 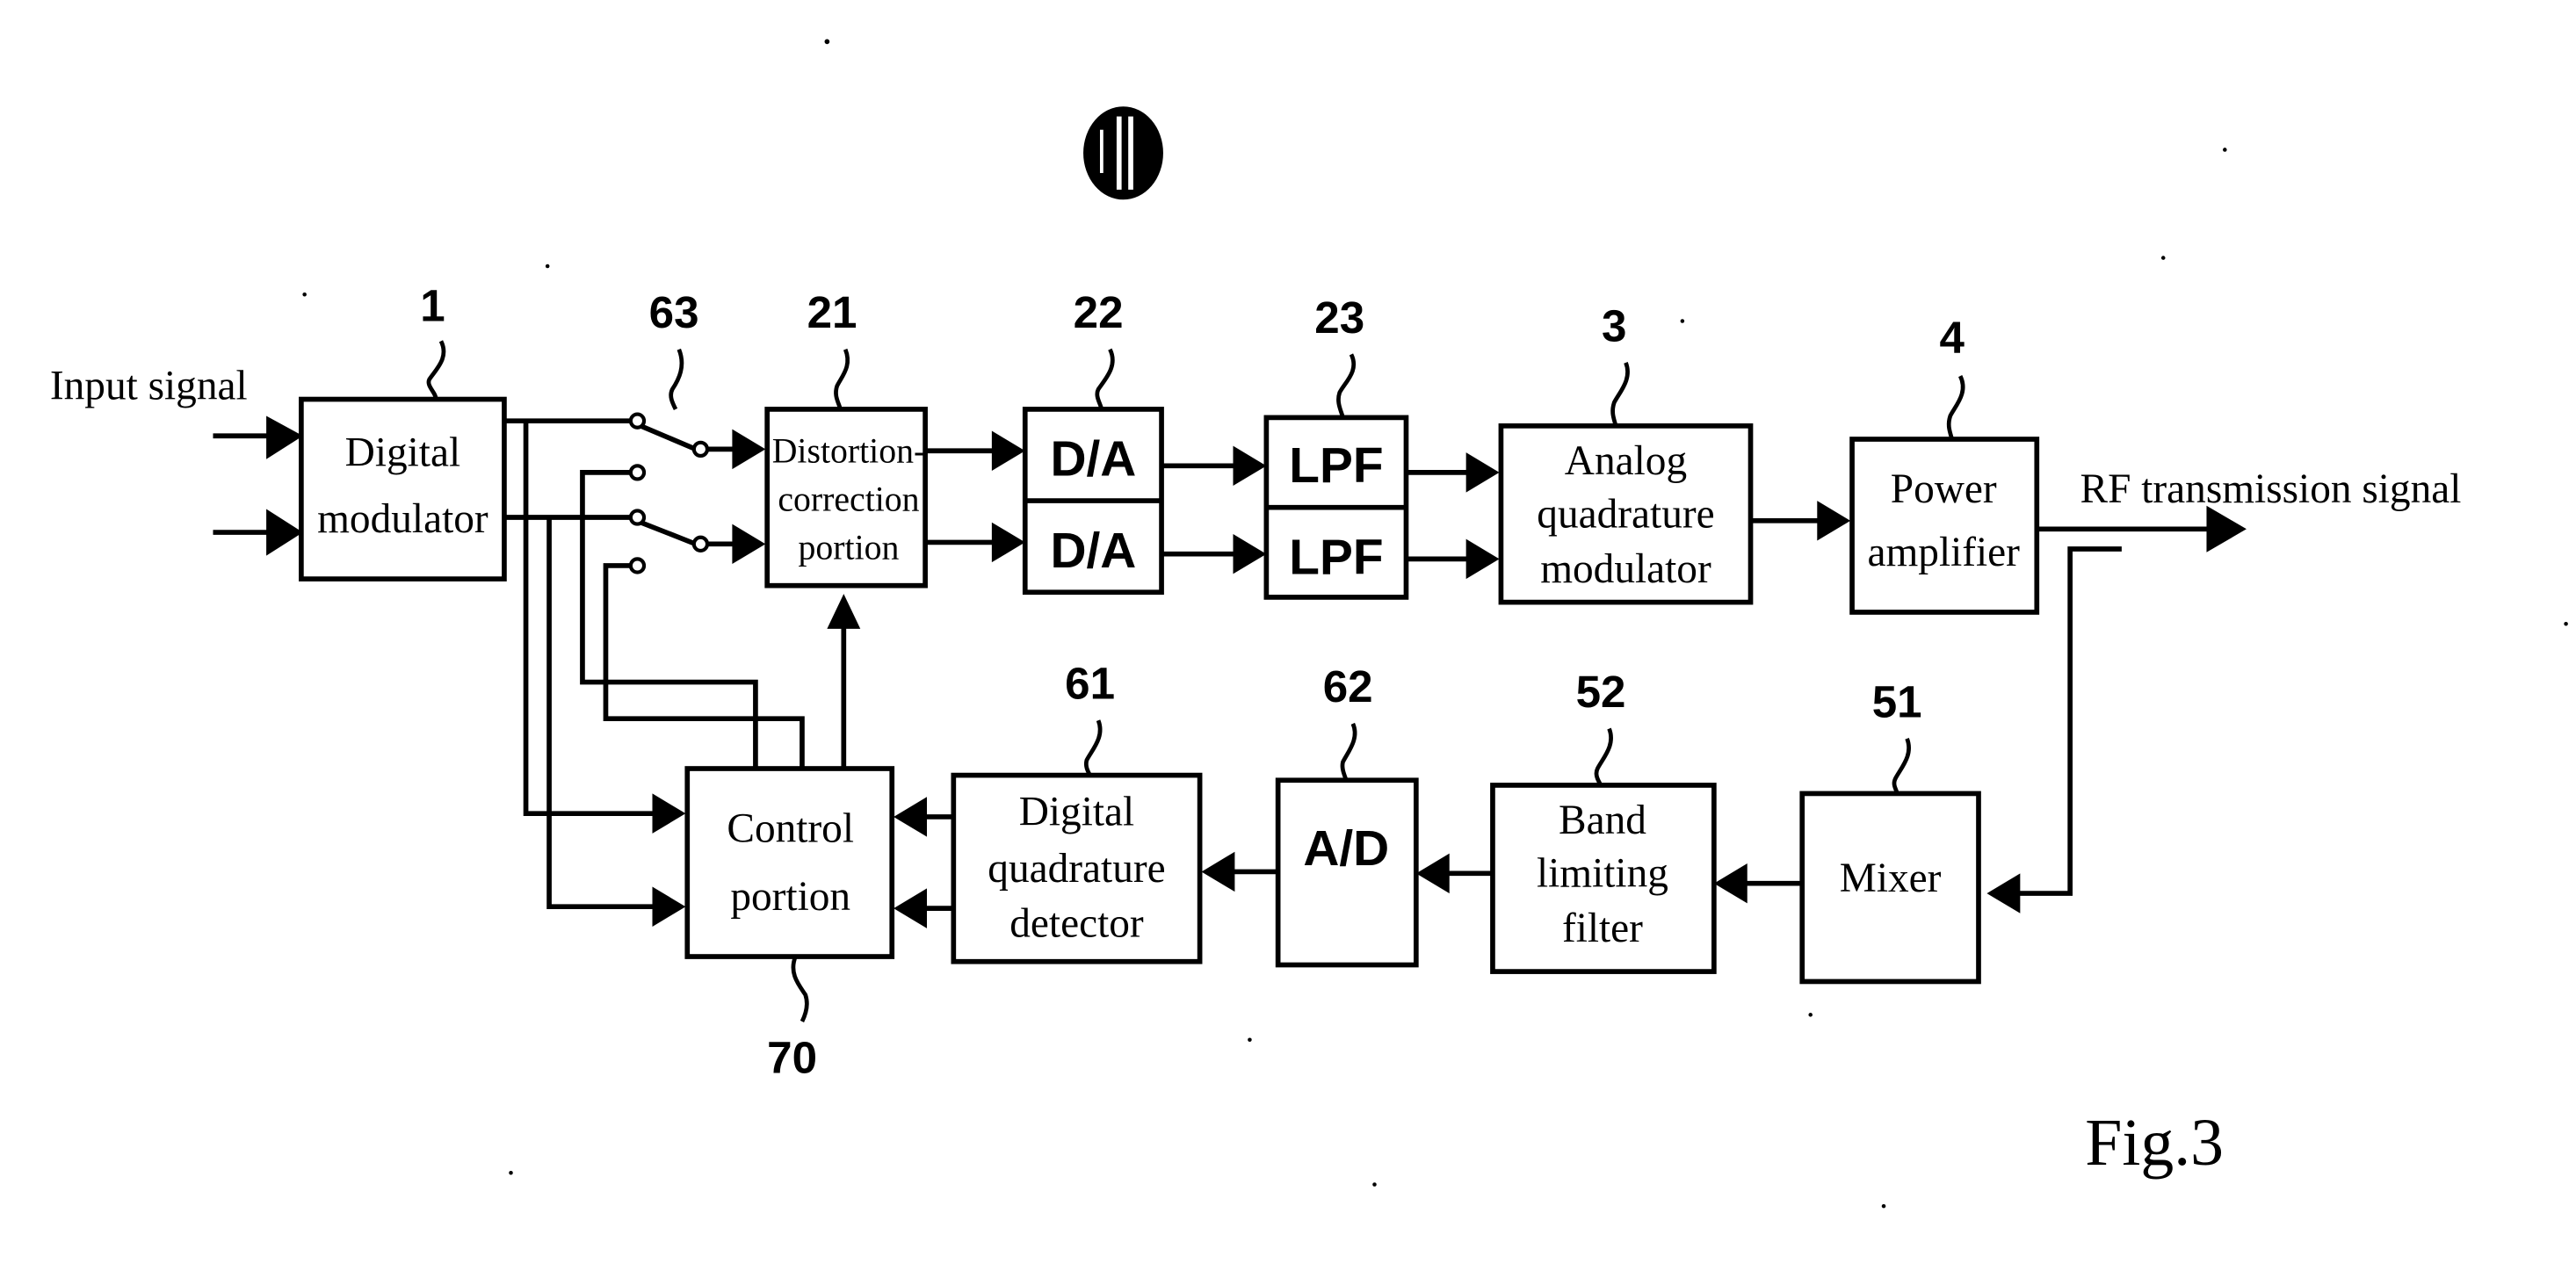 What do you see at coordinates (1336, 557) in the screenshot?
I see `lpf-label-2: LPF` at bounding box center [1336, 557].